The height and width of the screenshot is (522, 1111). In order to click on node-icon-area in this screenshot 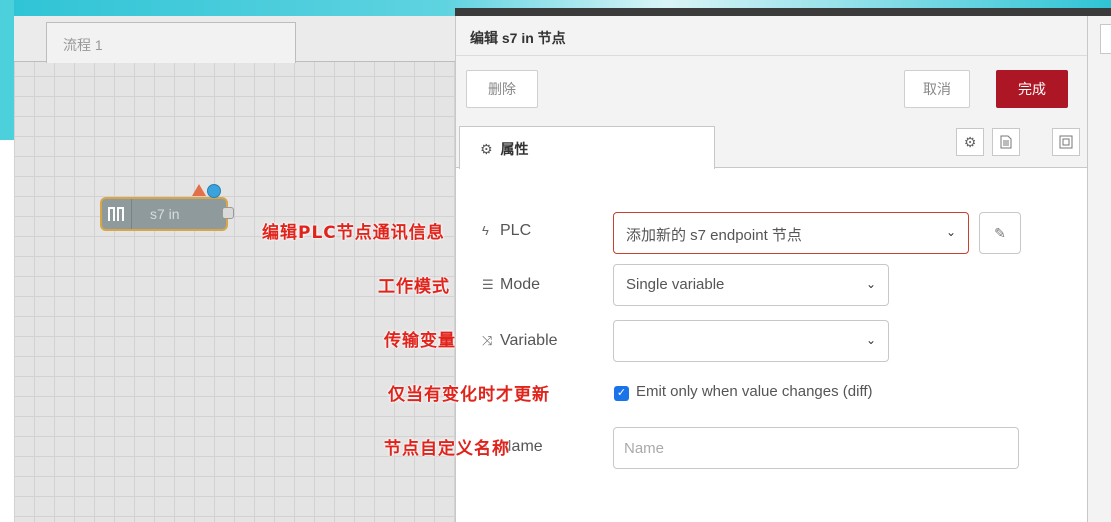, I will do `click(117, 214)`.